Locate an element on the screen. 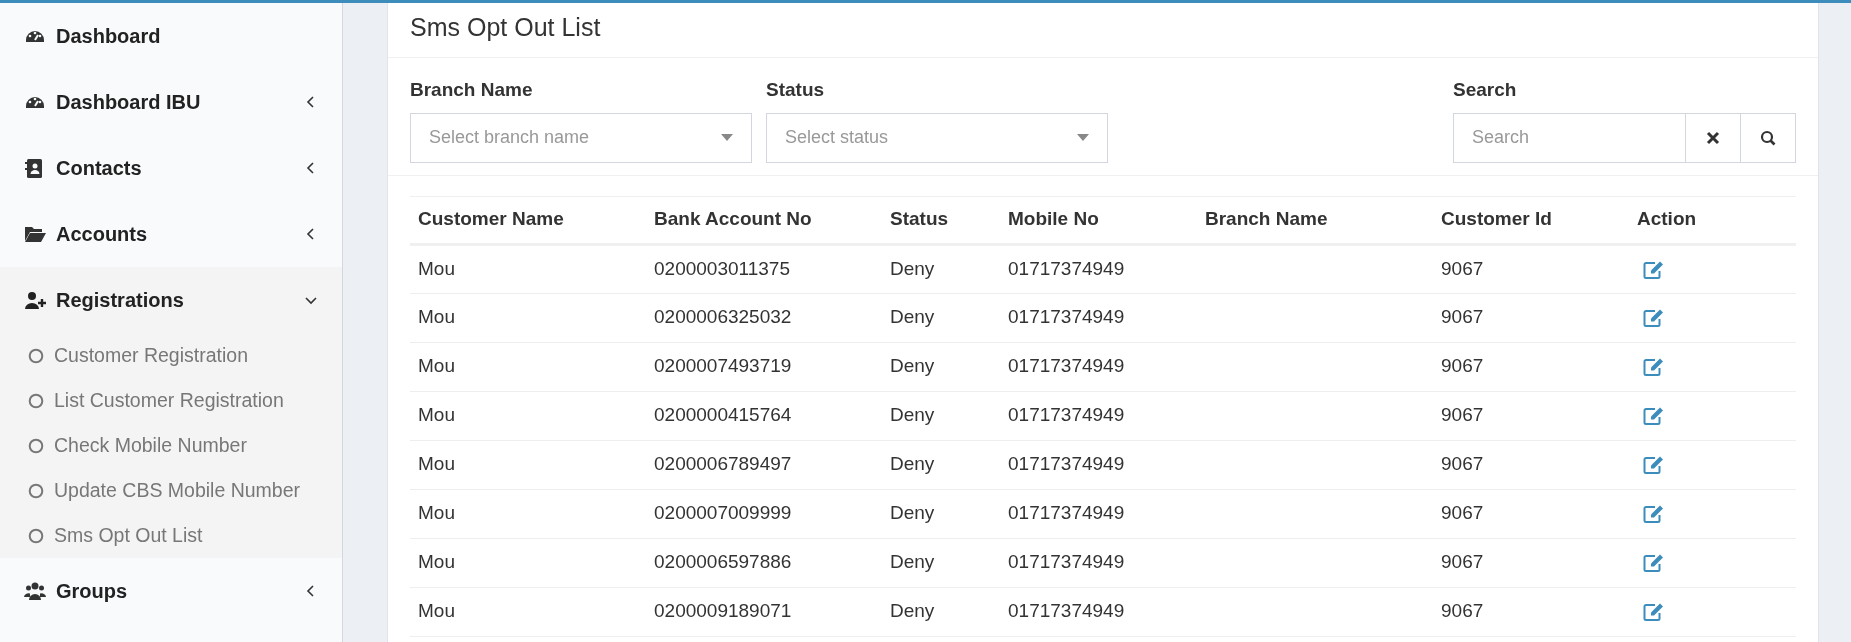 This screenshot has height=642, width=1851. search-button is located at coordinates (1768, 137).